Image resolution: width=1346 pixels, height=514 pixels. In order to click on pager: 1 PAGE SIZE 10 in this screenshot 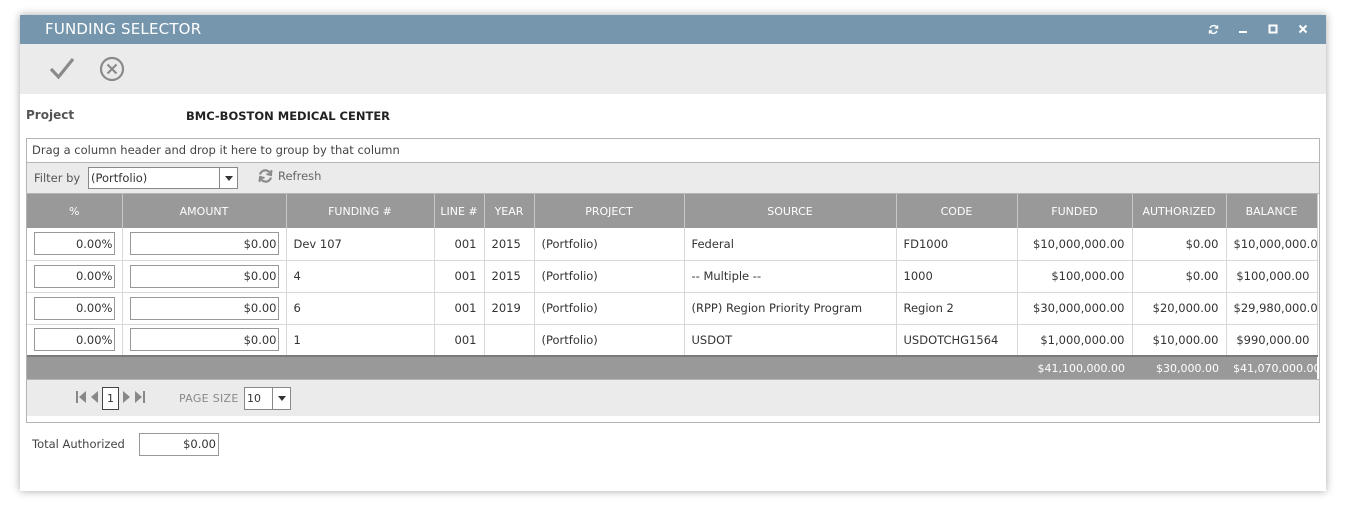, I will do `click(673, 397)`.